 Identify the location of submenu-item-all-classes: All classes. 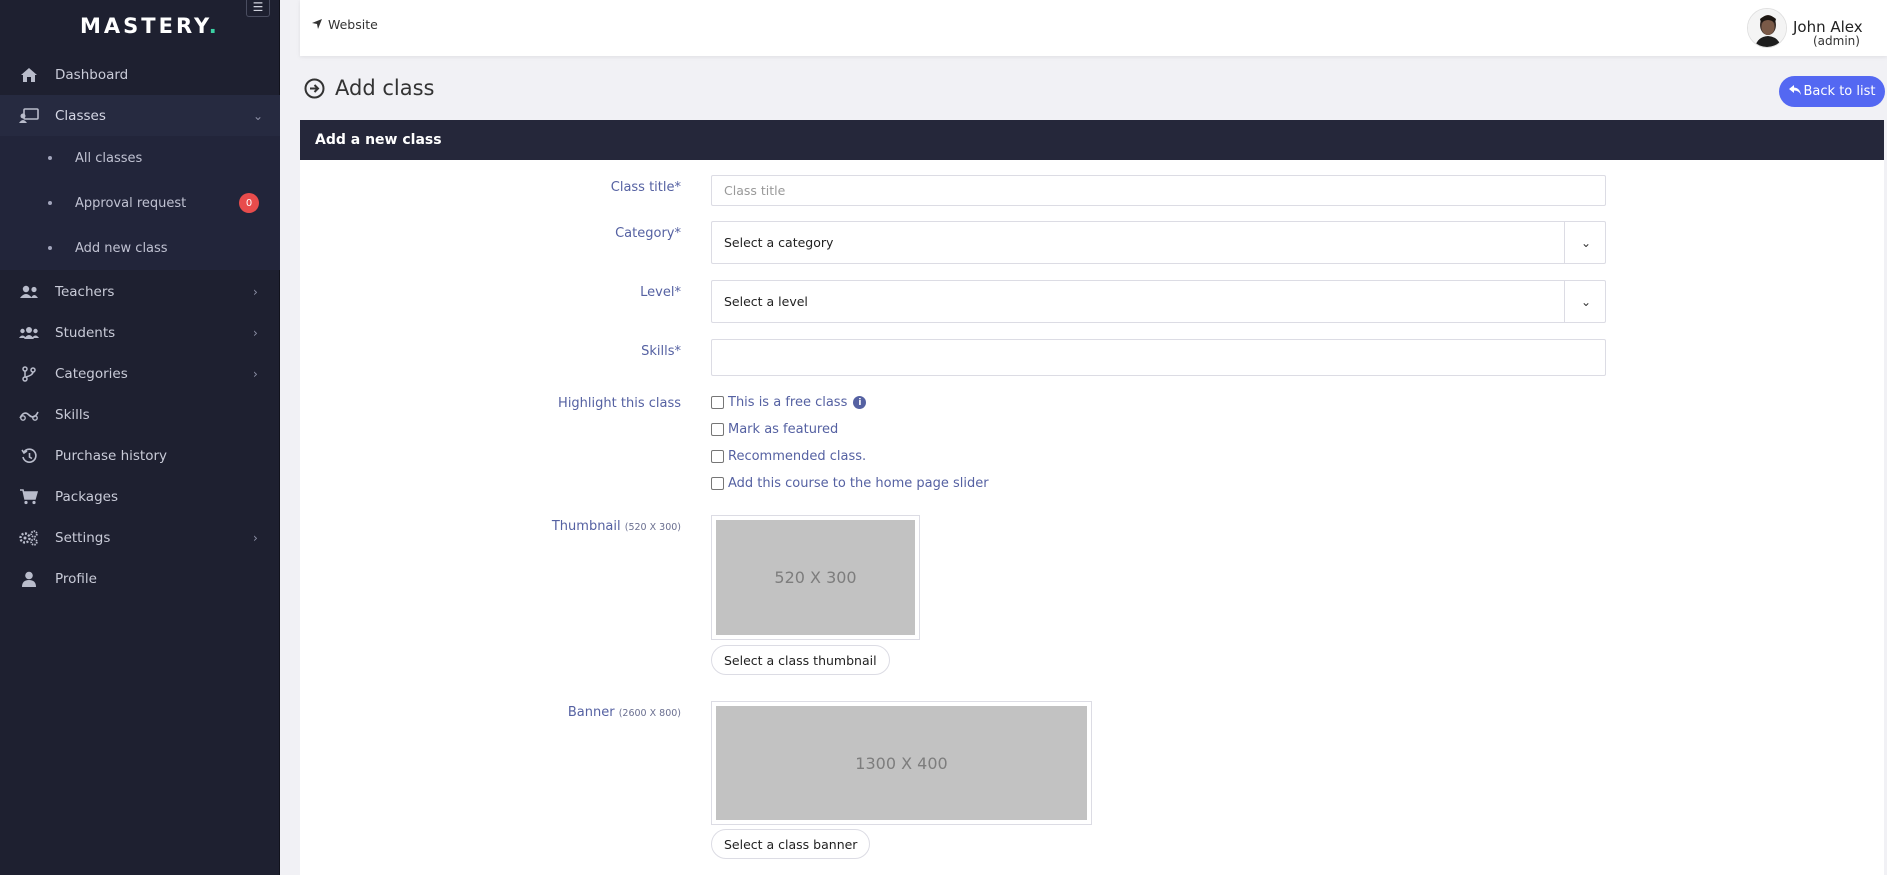
(140, 158).